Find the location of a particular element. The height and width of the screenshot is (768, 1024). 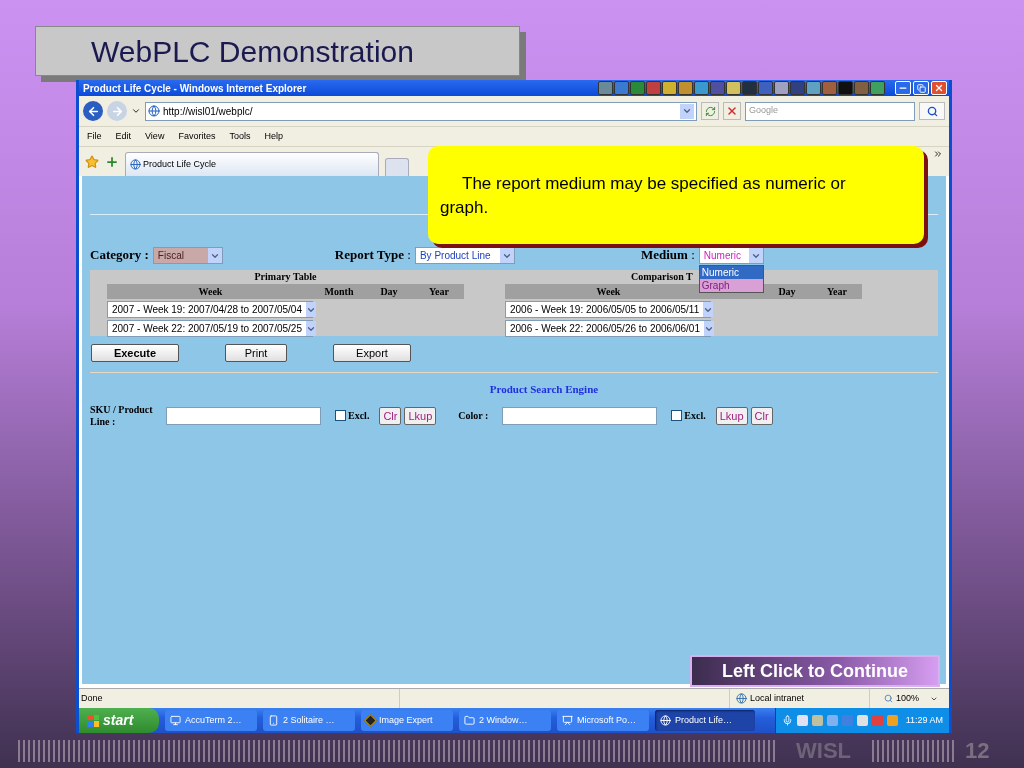

chevron-down-icon is located at coordinates (687, 111).